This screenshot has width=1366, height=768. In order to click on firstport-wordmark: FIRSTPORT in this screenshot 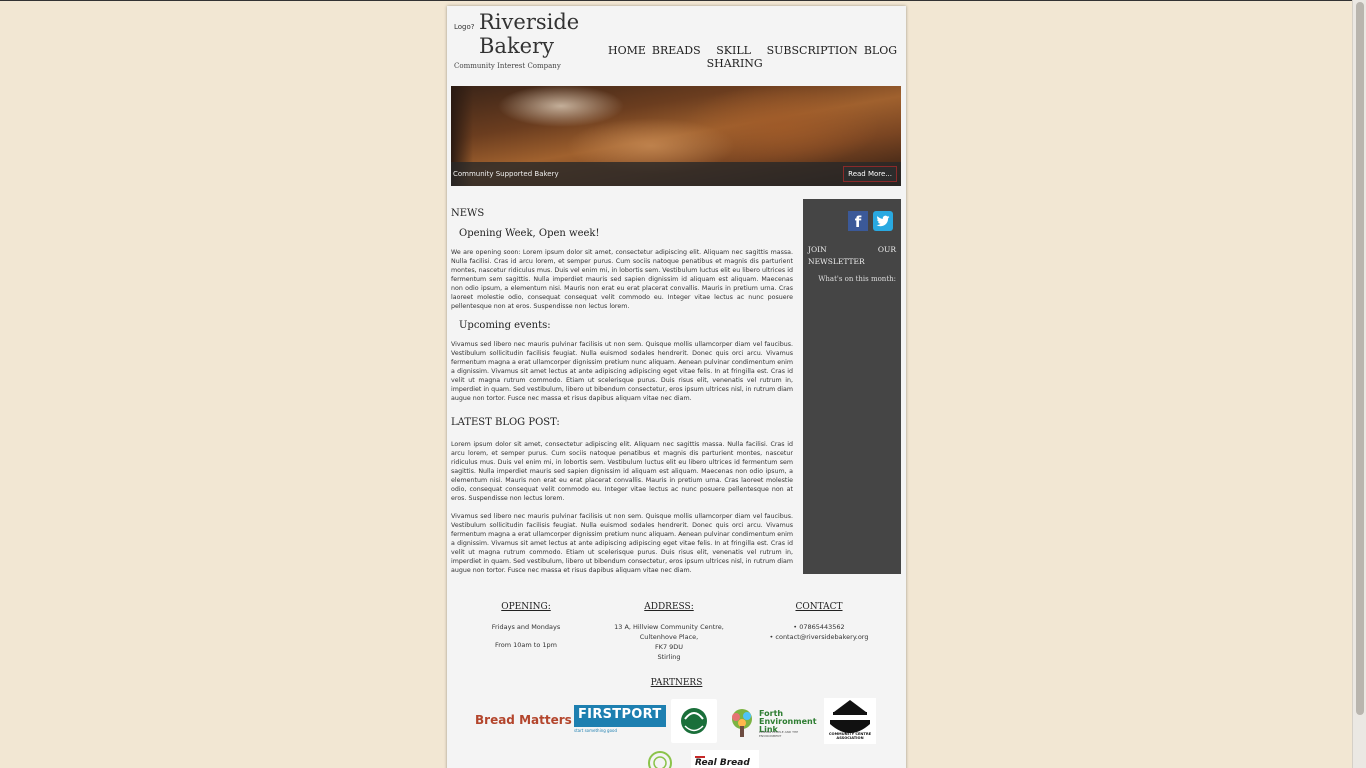, I will do `click(620, 716)`.